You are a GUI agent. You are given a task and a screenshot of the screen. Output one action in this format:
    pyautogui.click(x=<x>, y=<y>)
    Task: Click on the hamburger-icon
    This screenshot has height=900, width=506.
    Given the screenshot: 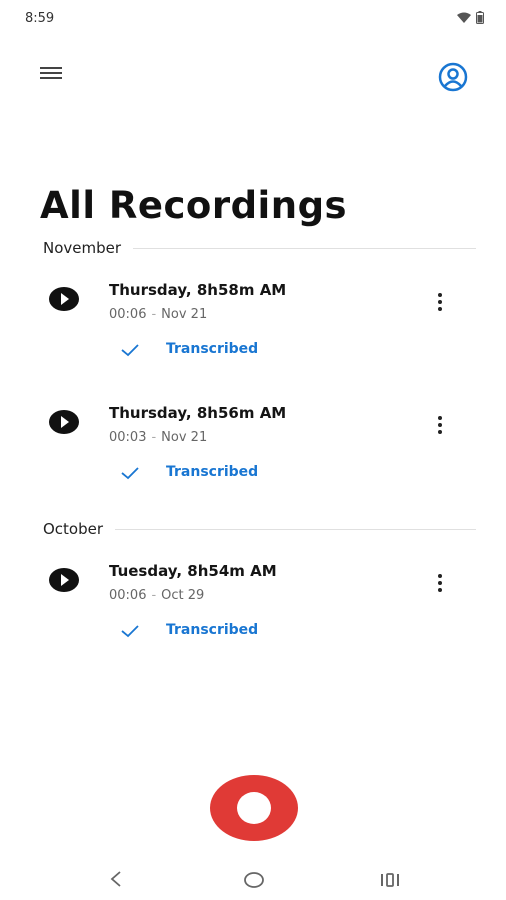 What is the action you would take?
    pyautogui.click(x=51, y=68)
    